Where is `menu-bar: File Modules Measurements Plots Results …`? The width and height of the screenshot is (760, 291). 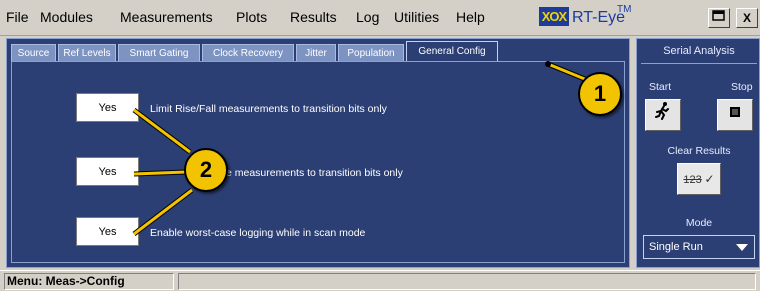
menu-bar: File Modules Measurements Plots Results … is located at coordinates (380, 18).